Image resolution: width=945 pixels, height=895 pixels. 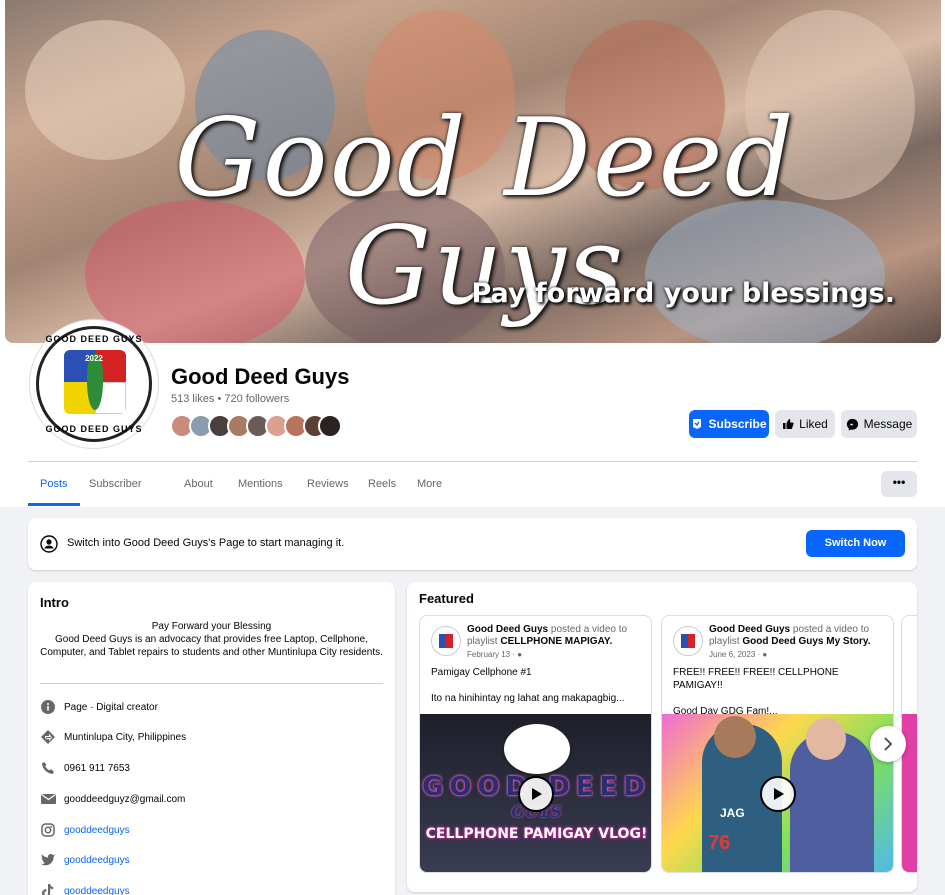 I want to click on profile-switch-icon, so click(x=49, y=544).